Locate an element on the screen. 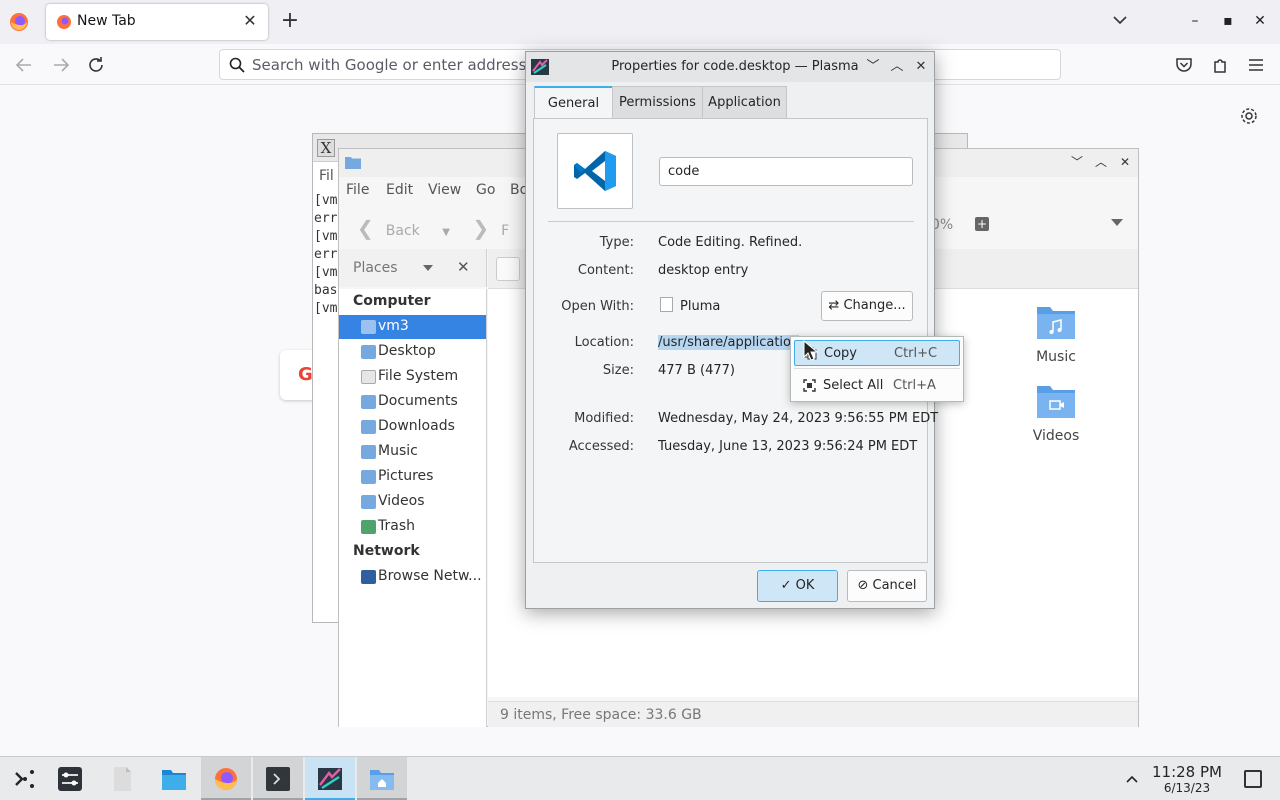 The height and width of the screenshot is (800, 1280). tab-permissions: Permissions is located at coordinates (657, 102).